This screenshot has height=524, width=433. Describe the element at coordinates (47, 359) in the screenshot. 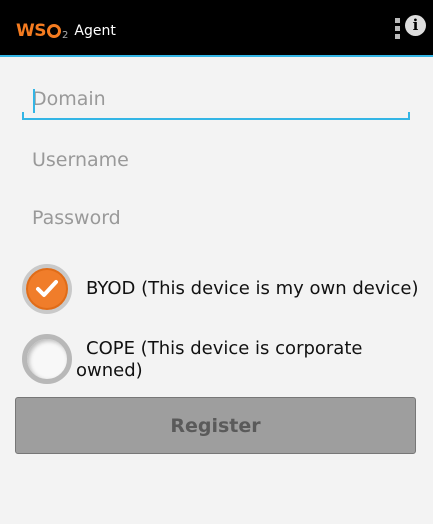

I see `cope-radio` at that location.